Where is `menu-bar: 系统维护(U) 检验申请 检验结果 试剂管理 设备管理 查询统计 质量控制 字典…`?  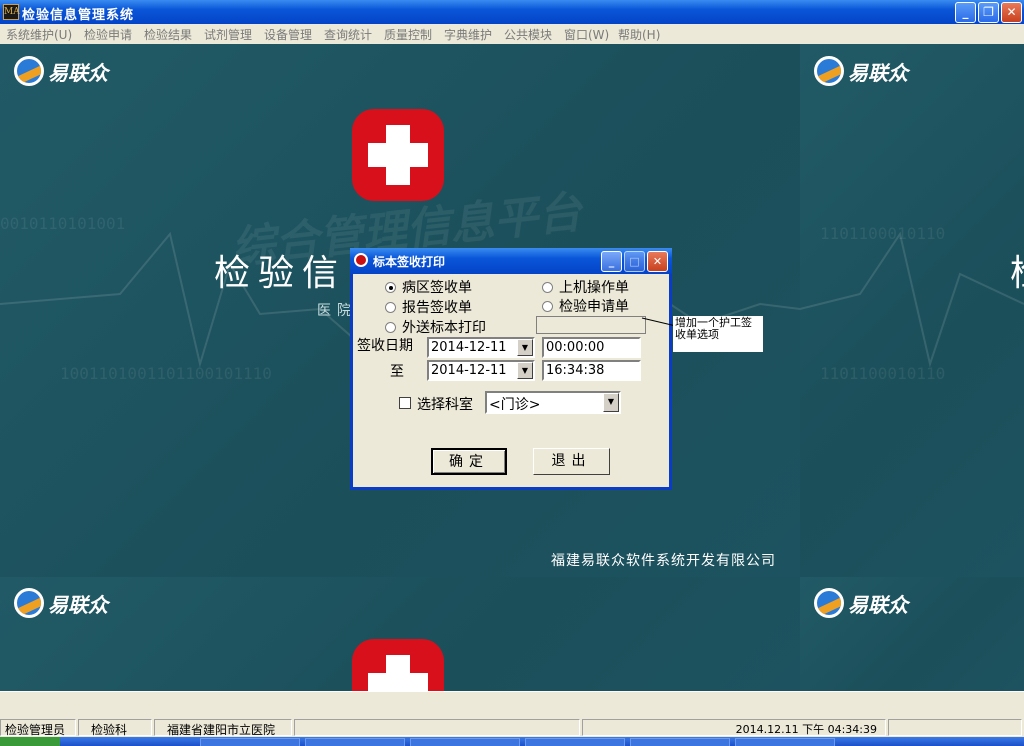 menu-bar: 系统维护(U) 检验申请 检验结果 试剂管理 设备管理 查询统计 质量控制 字典… is located at coordinates (512, 34).